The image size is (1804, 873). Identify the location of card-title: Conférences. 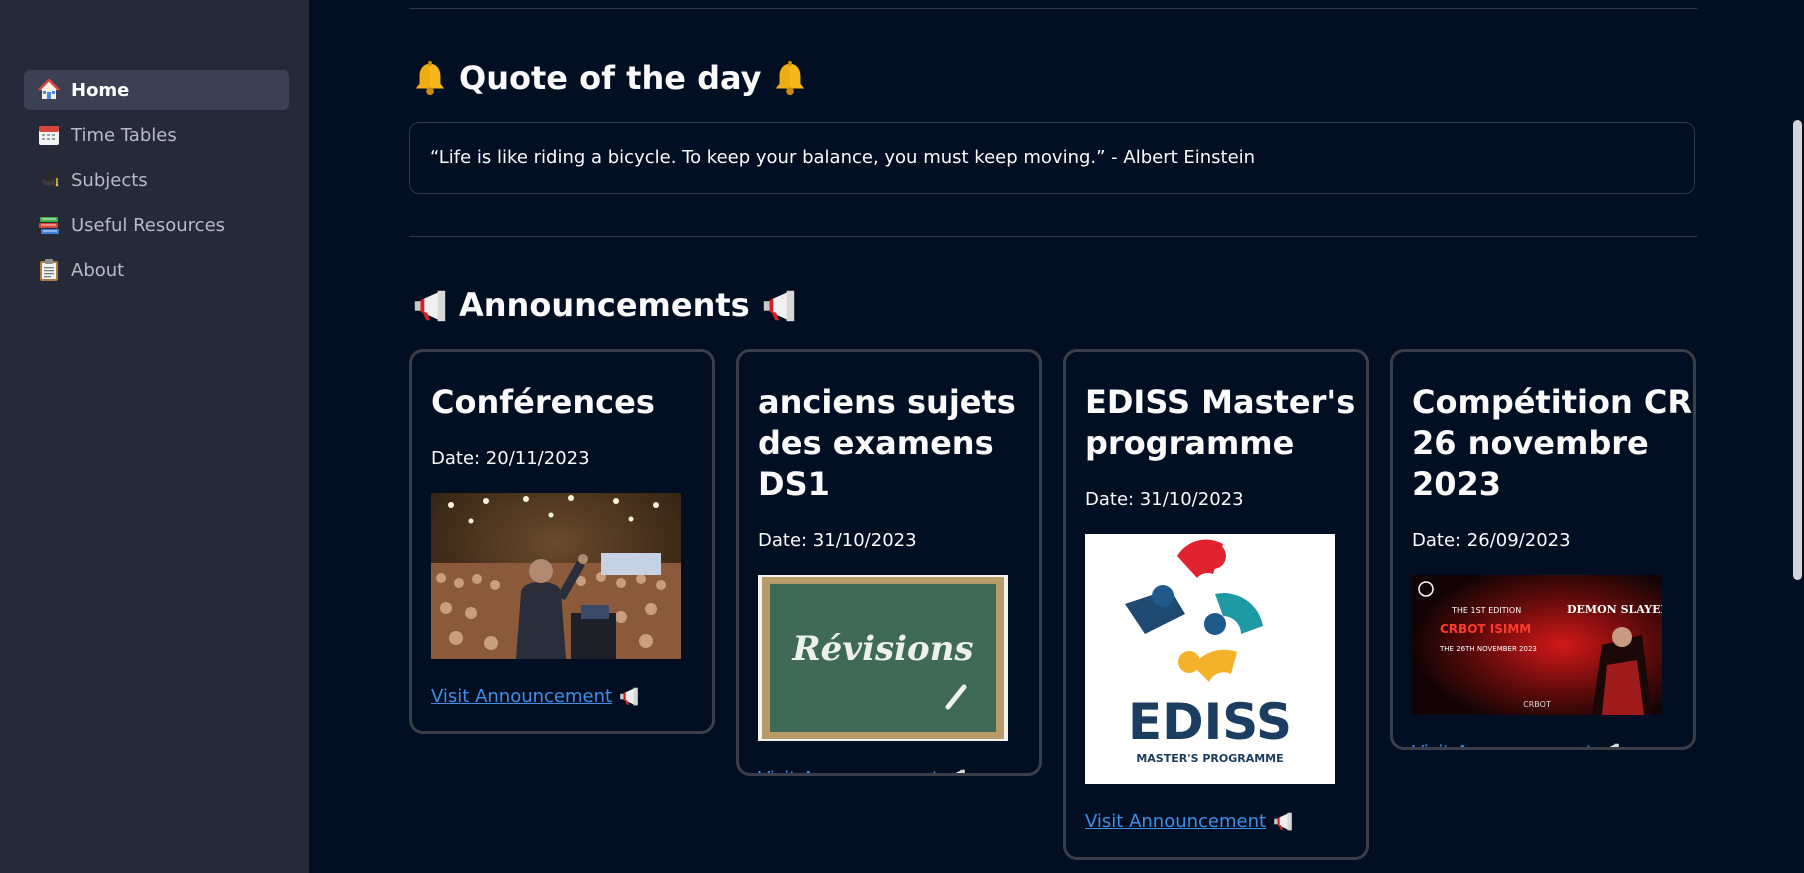
(543, 402).